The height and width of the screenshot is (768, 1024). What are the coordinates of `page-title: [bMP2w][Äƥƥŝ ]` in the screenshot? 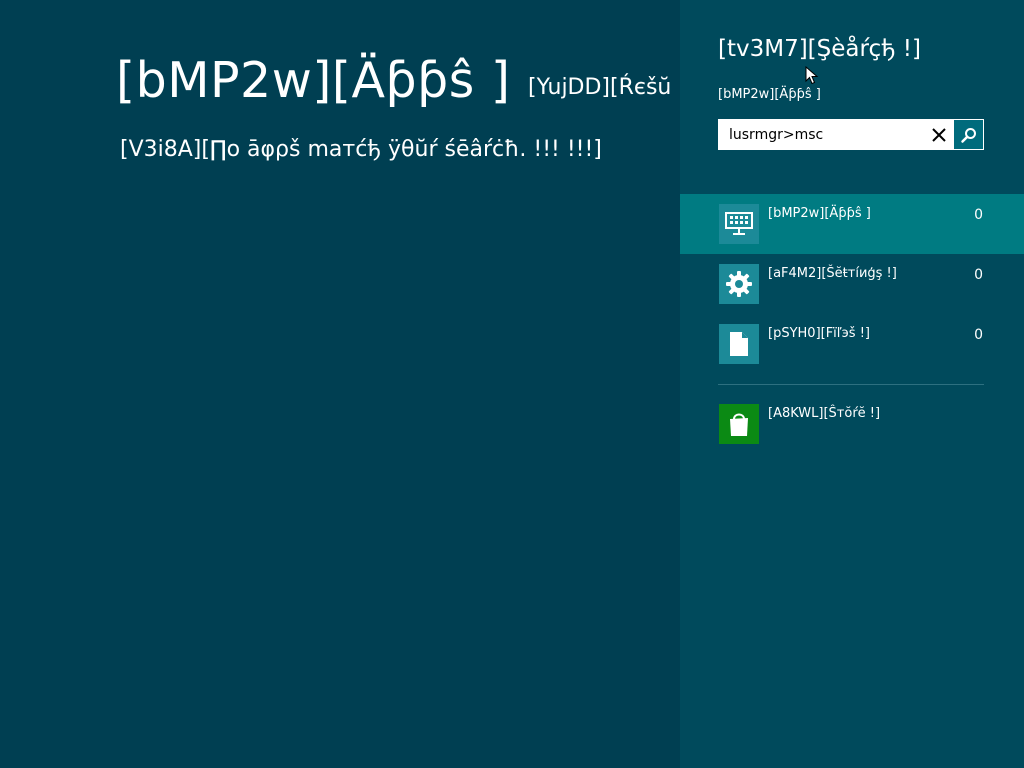 It's located at (313, 80).